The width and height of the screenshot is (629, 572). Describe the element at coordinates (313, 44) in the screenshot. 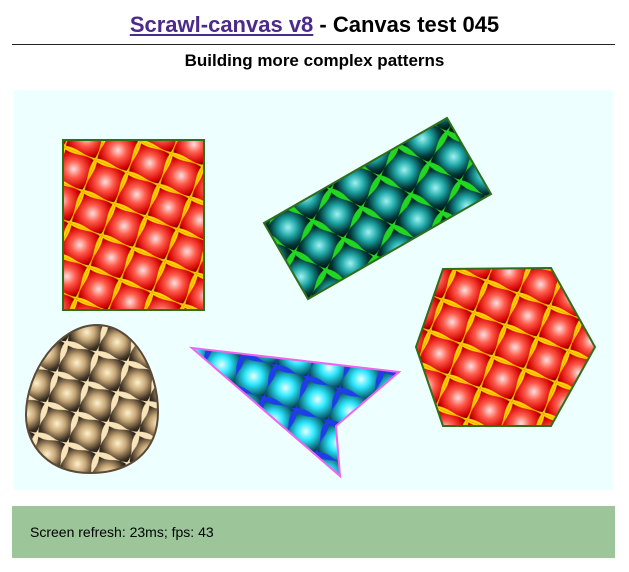

I see `title-divider` at that location.